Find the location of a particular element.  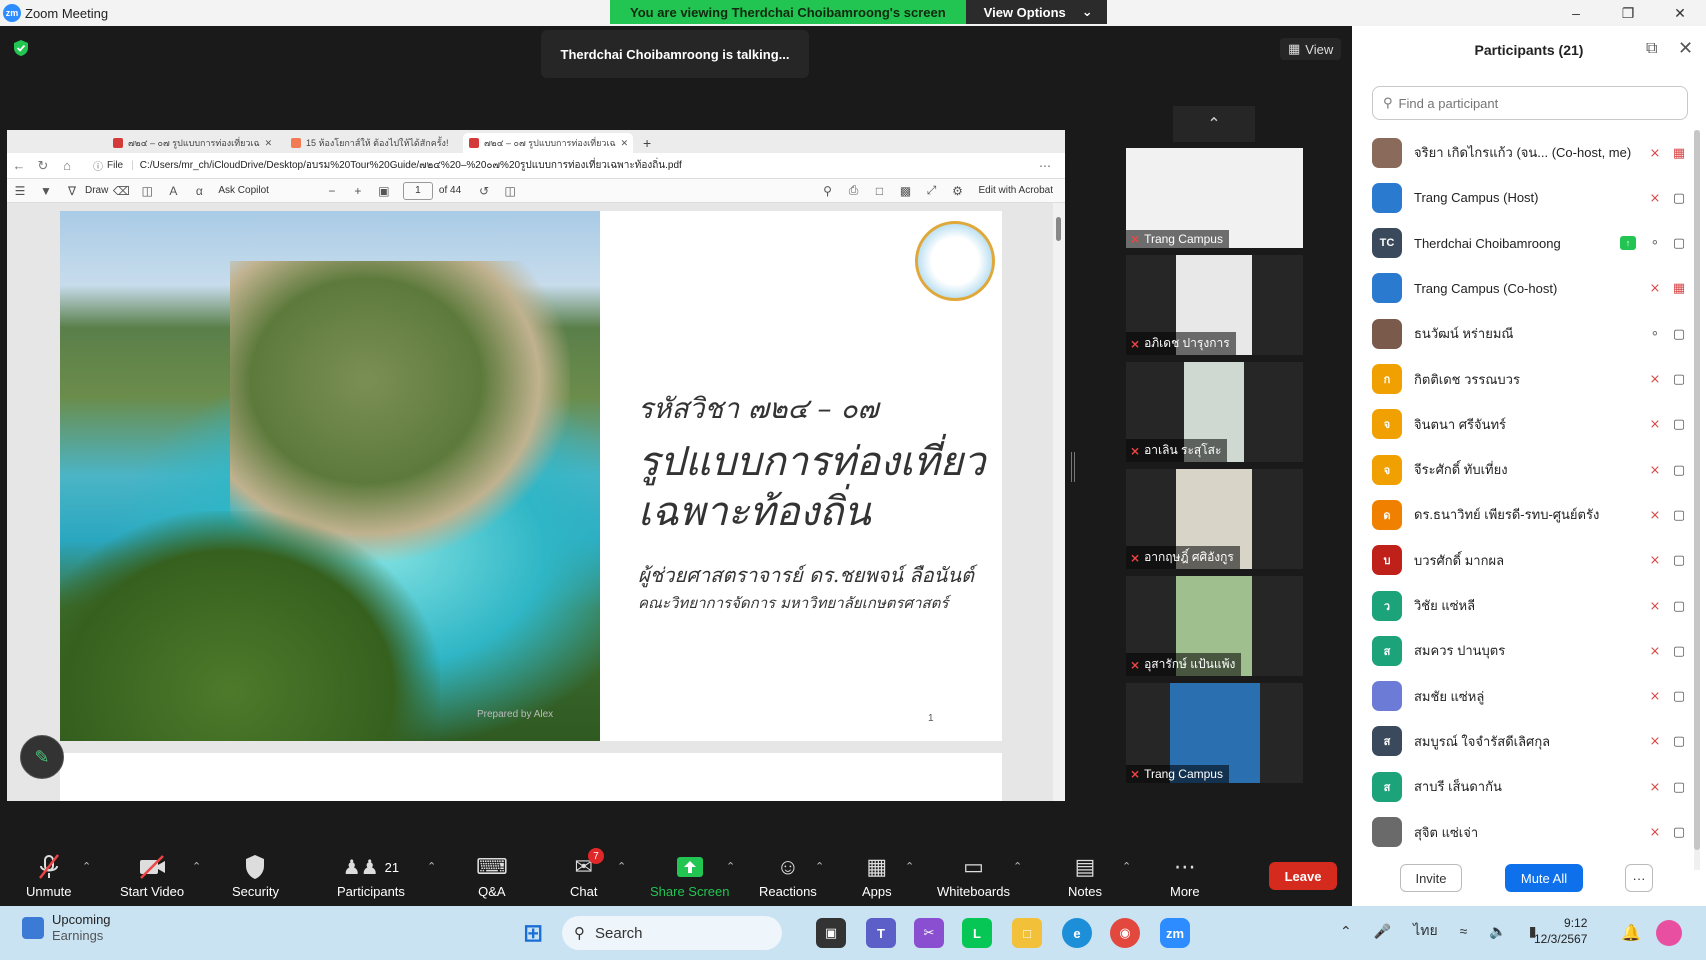

read-aloud-icon: A is located at coordinates (173, 191).